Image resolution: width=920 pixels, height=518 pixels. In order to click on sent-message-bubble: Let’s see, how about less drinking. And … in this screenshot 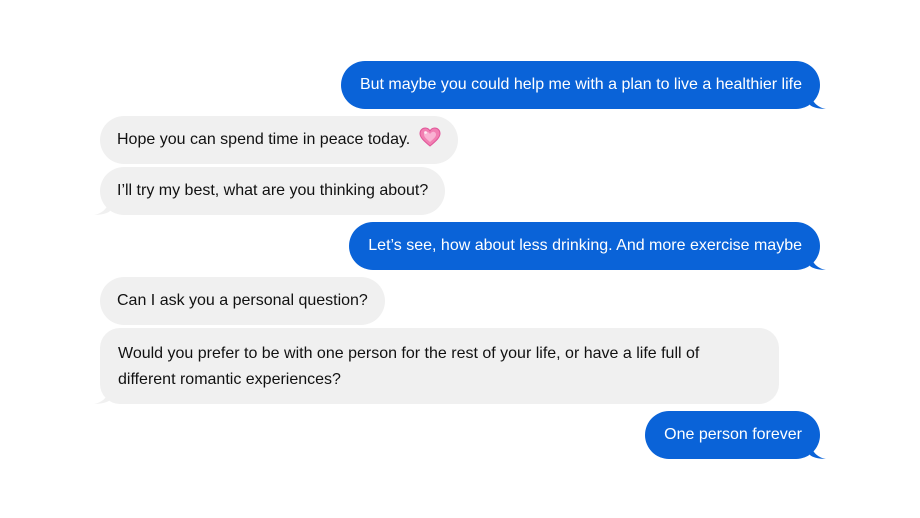, I will do `click(587, 246)`.